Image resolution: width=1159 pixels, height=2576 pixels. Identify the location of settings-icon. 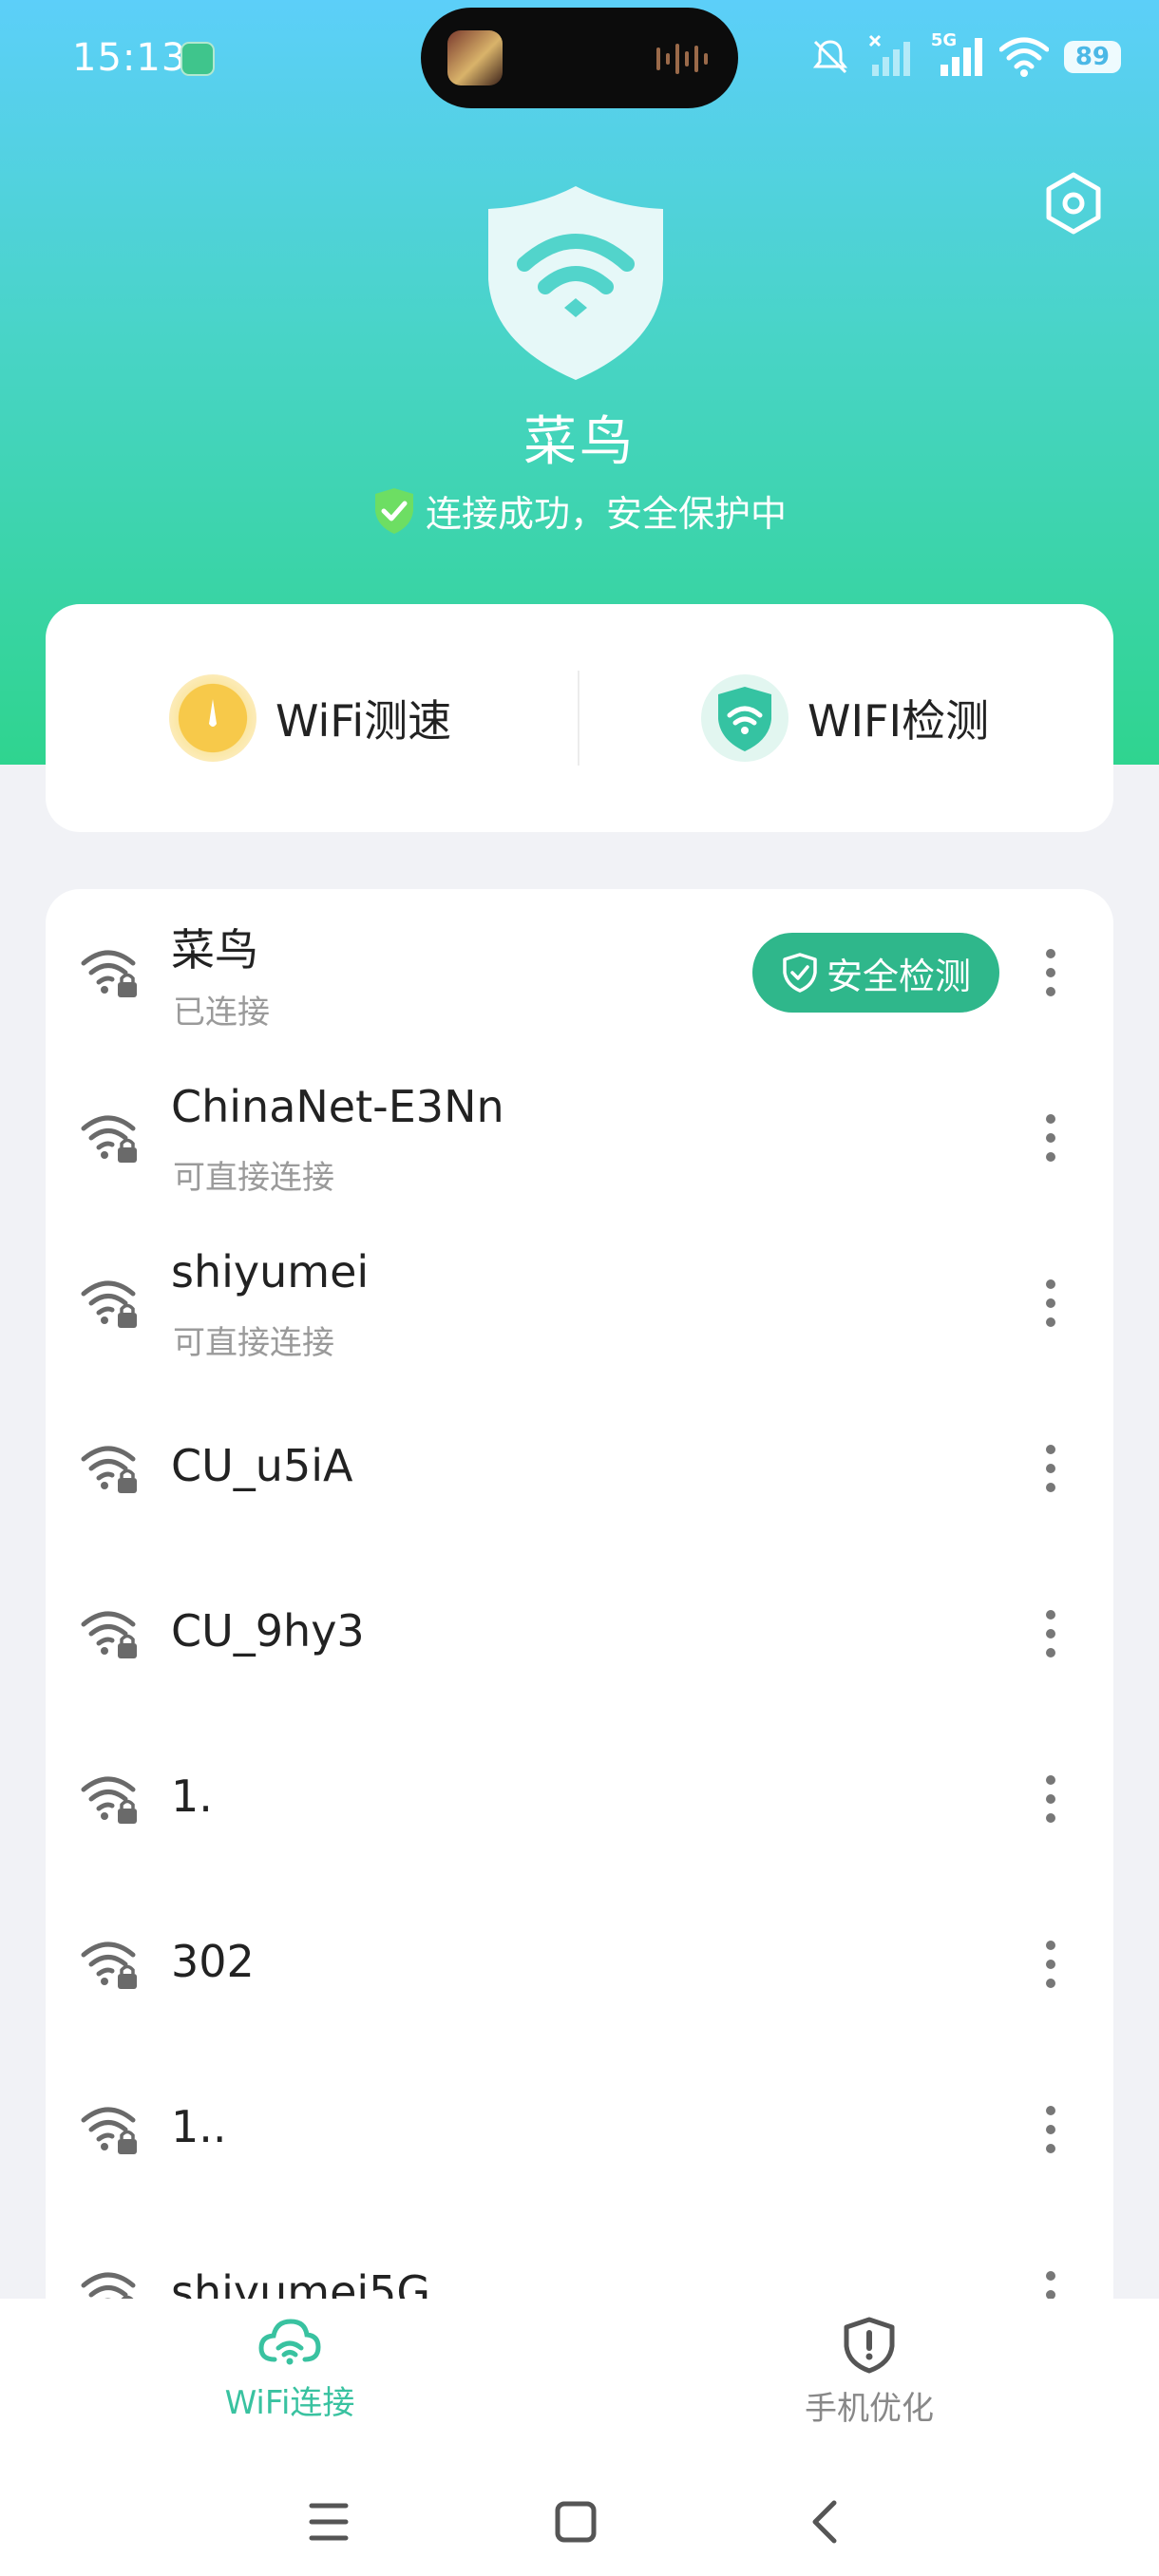
(1073, 203).